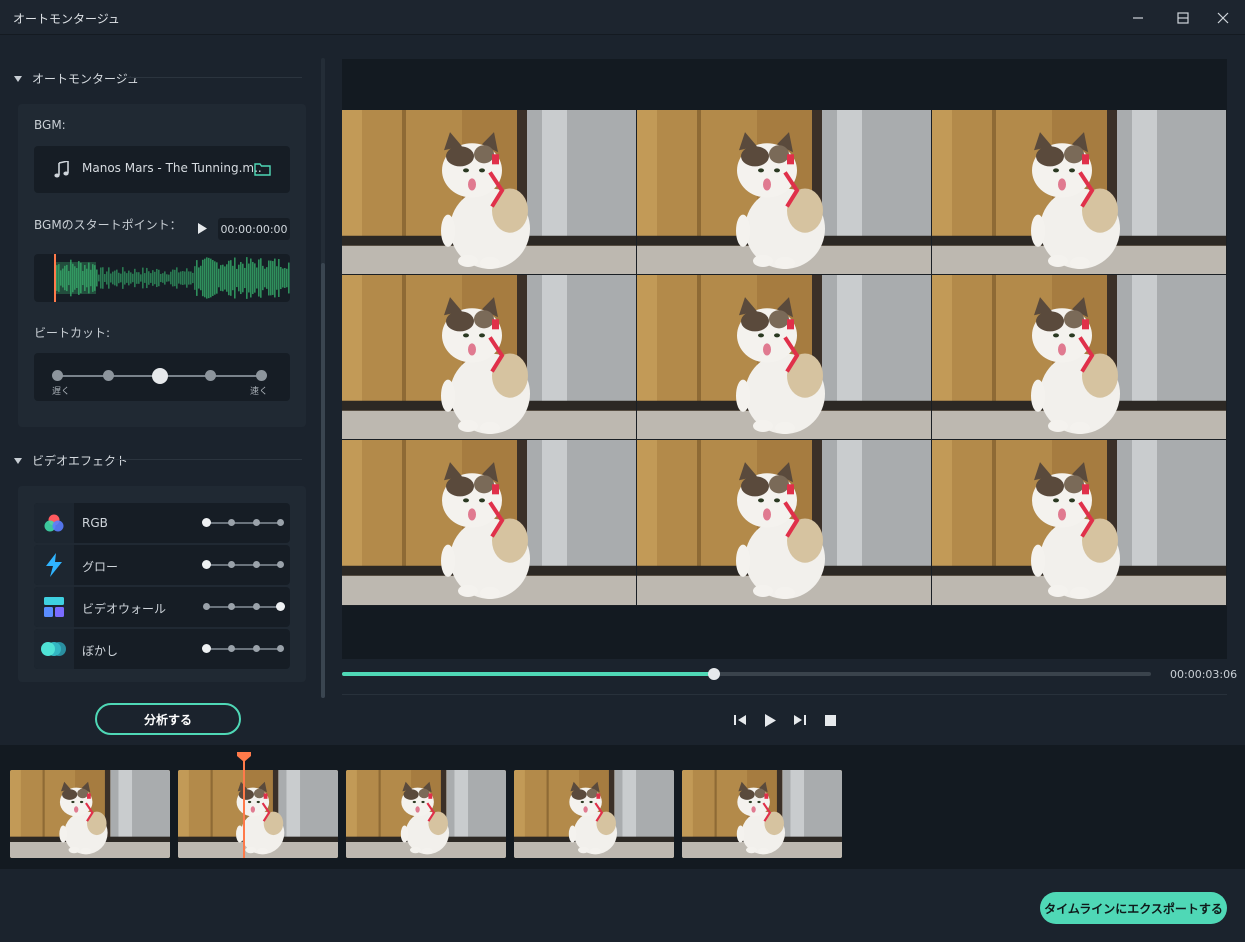  I want to click on effect-name: グロー, so click(100, 567).